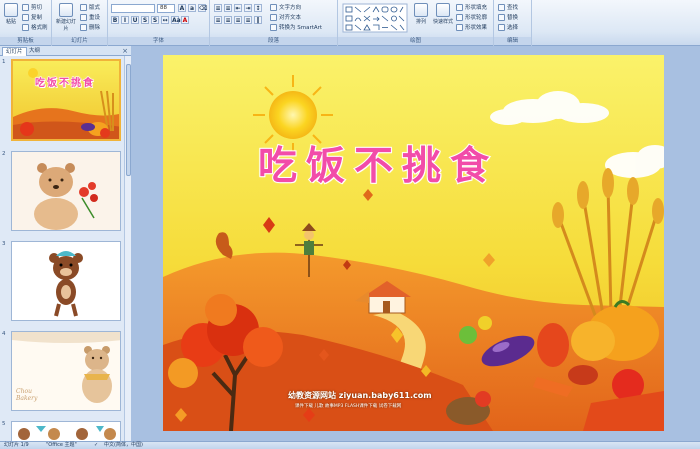 Image resolution: width=700 pixels, height=449 pixels. I want to click on shape-effects-button: 形状效果, so click(471, 27).